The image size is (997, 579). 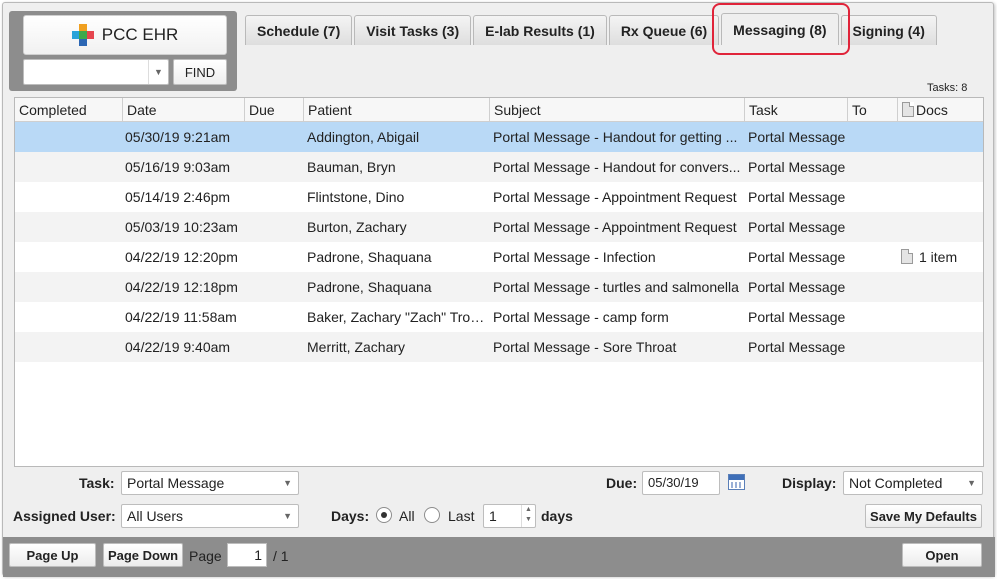 What do you see at coordinates (432, 515) in the screenshot?
I see `days-last-radio` at bounding box center [432, 515].